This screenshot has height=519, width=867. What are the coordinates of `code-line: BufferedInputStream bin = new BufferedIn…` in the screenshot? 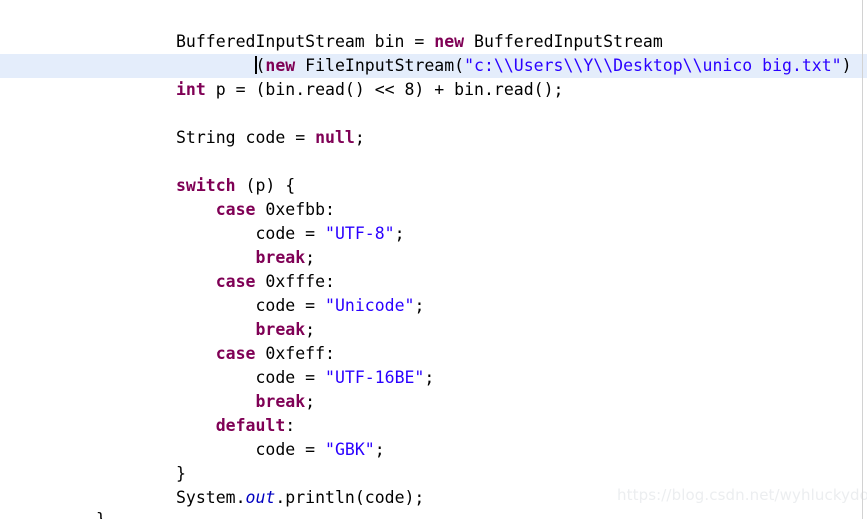 It's located at (433, 42).